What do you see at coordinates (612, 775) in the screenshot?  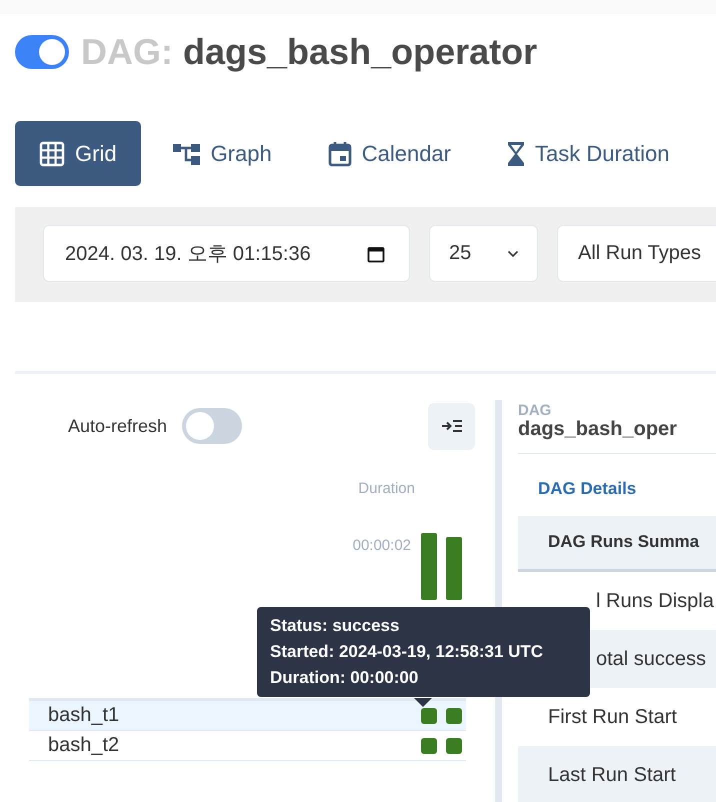 I see `table-cell: Last Run Start` at bounding box center [612, 775].